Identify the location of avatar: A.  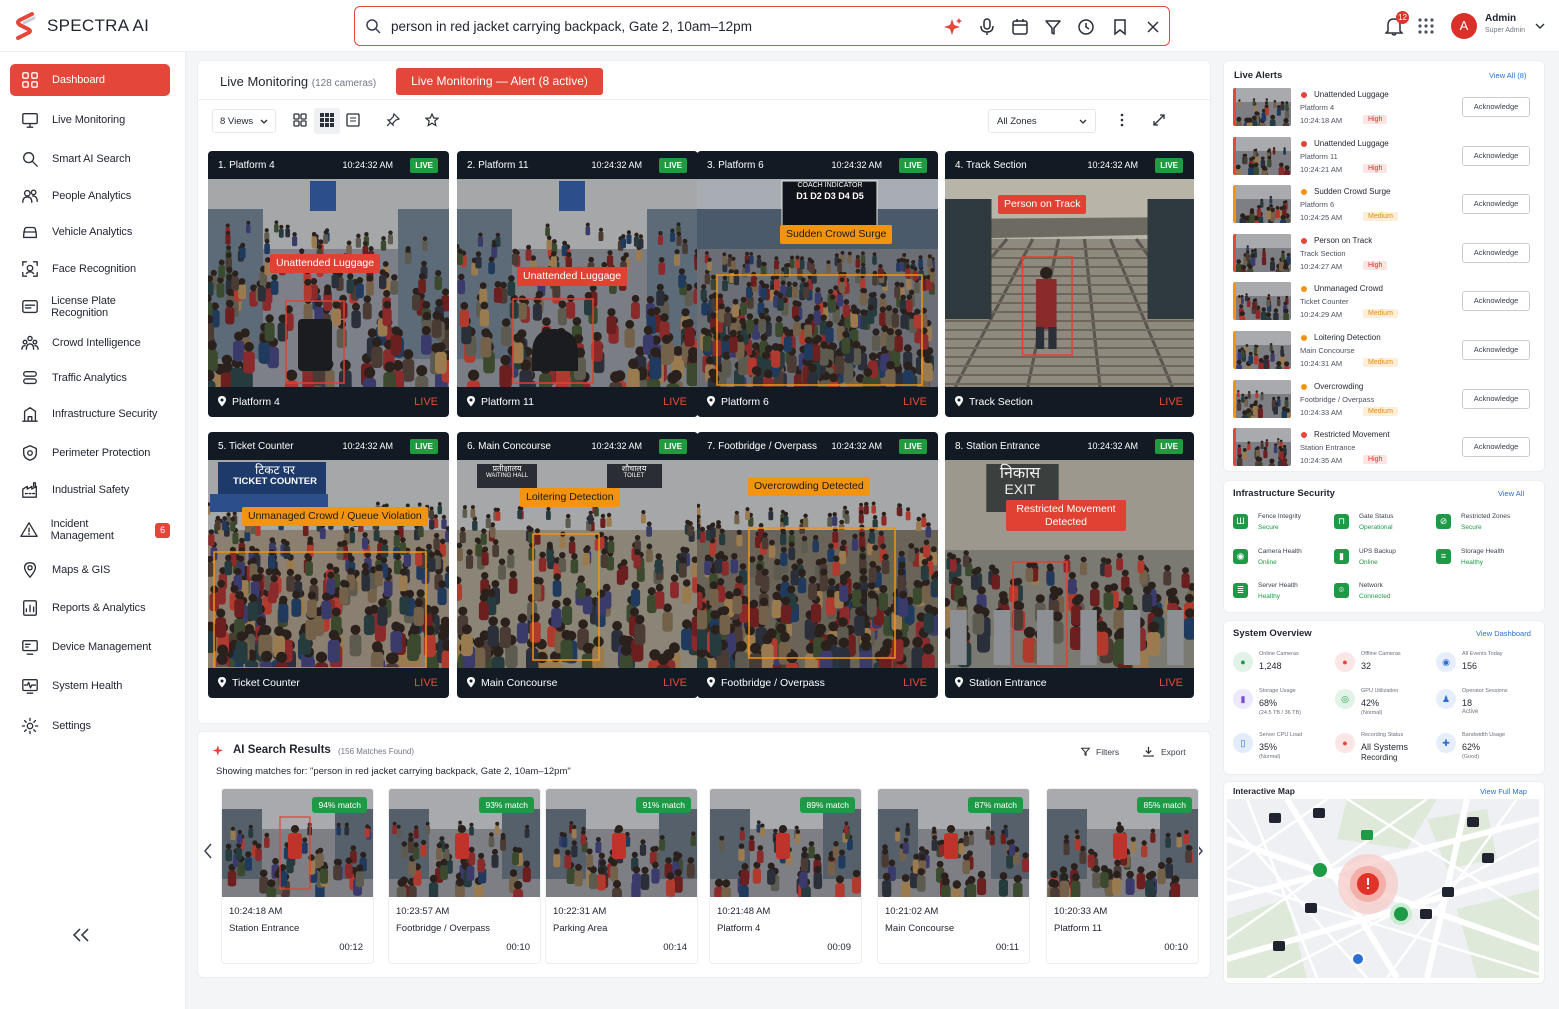
(1464, 26).